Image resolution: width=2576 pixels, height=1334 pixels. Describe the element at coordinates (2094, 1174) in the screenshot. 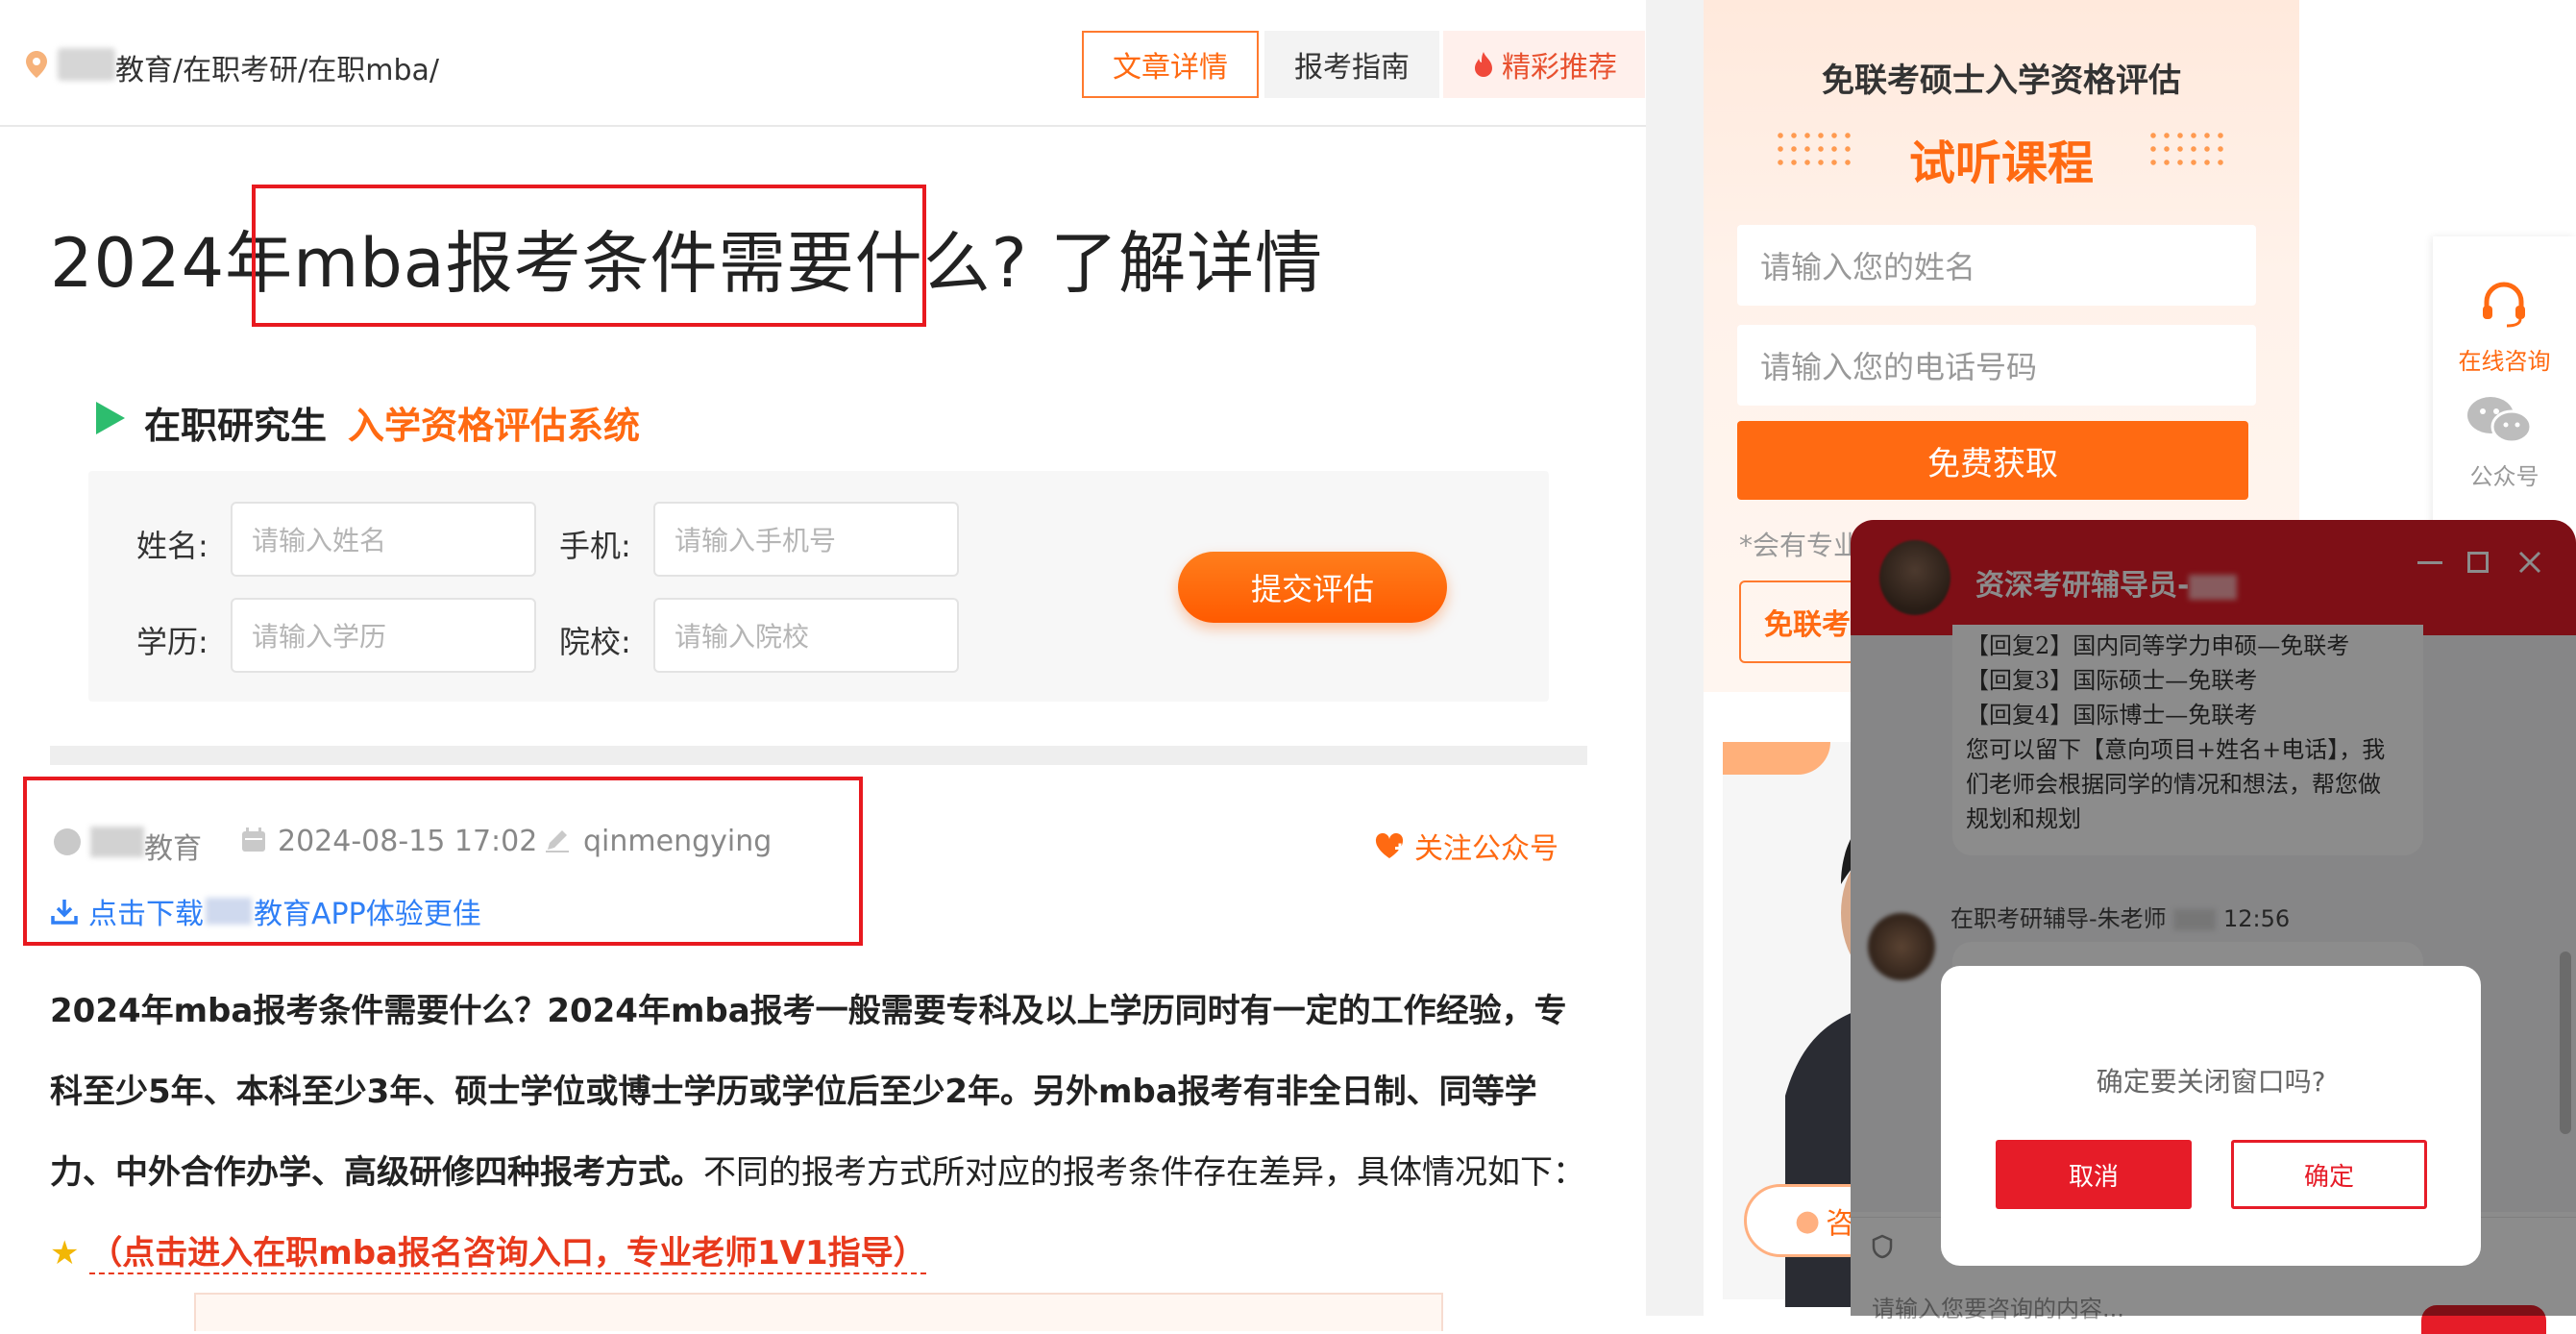

I see `cancel-button: 取消` at that location.